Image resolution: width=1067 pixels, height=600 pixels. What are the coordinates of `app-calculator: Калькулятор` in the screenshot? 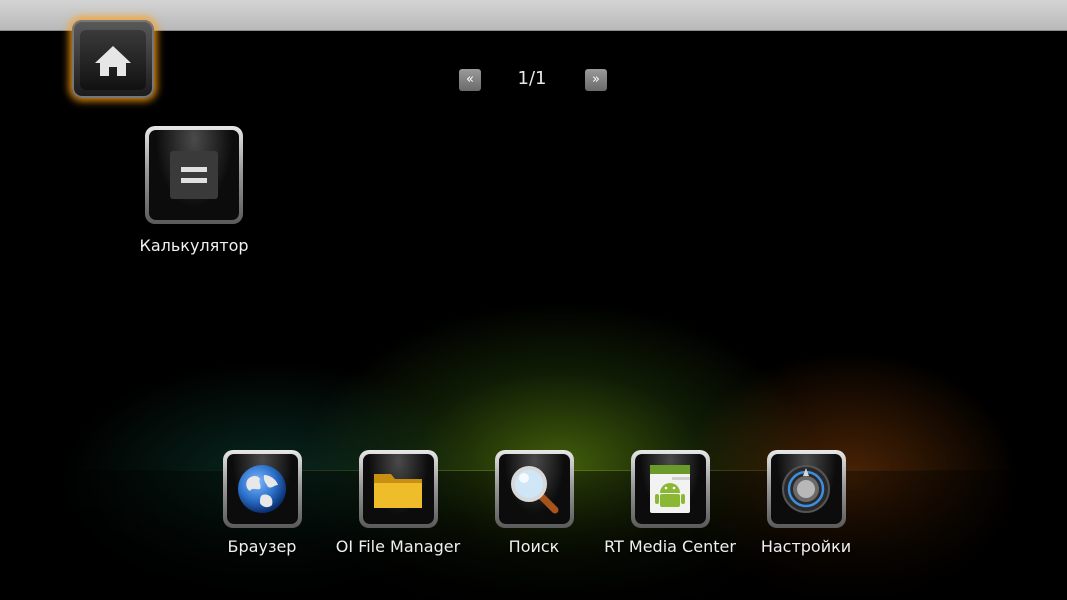 It's located at (194, 190).